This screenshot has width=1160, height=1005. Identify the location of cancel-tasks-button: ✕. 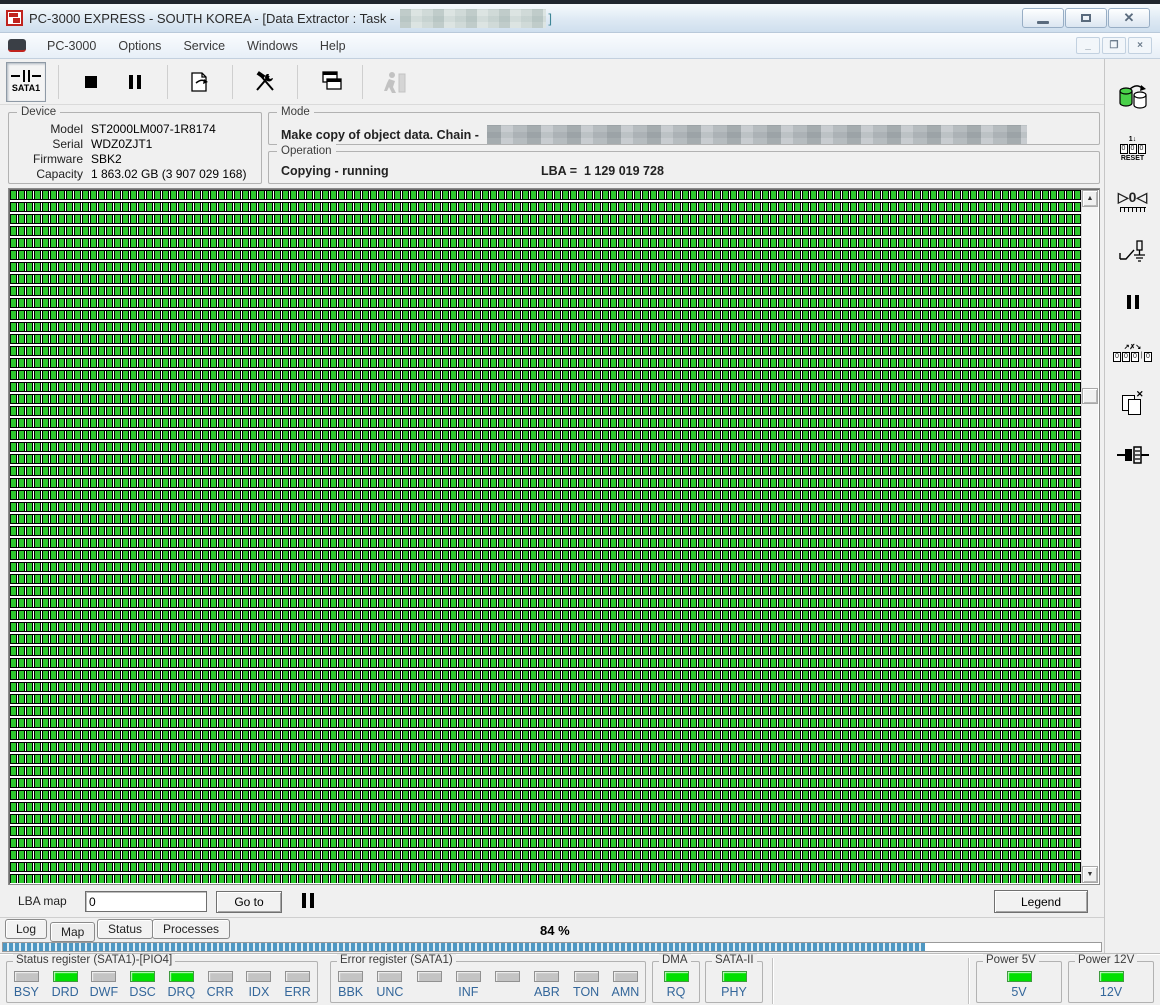
(1133, 404).